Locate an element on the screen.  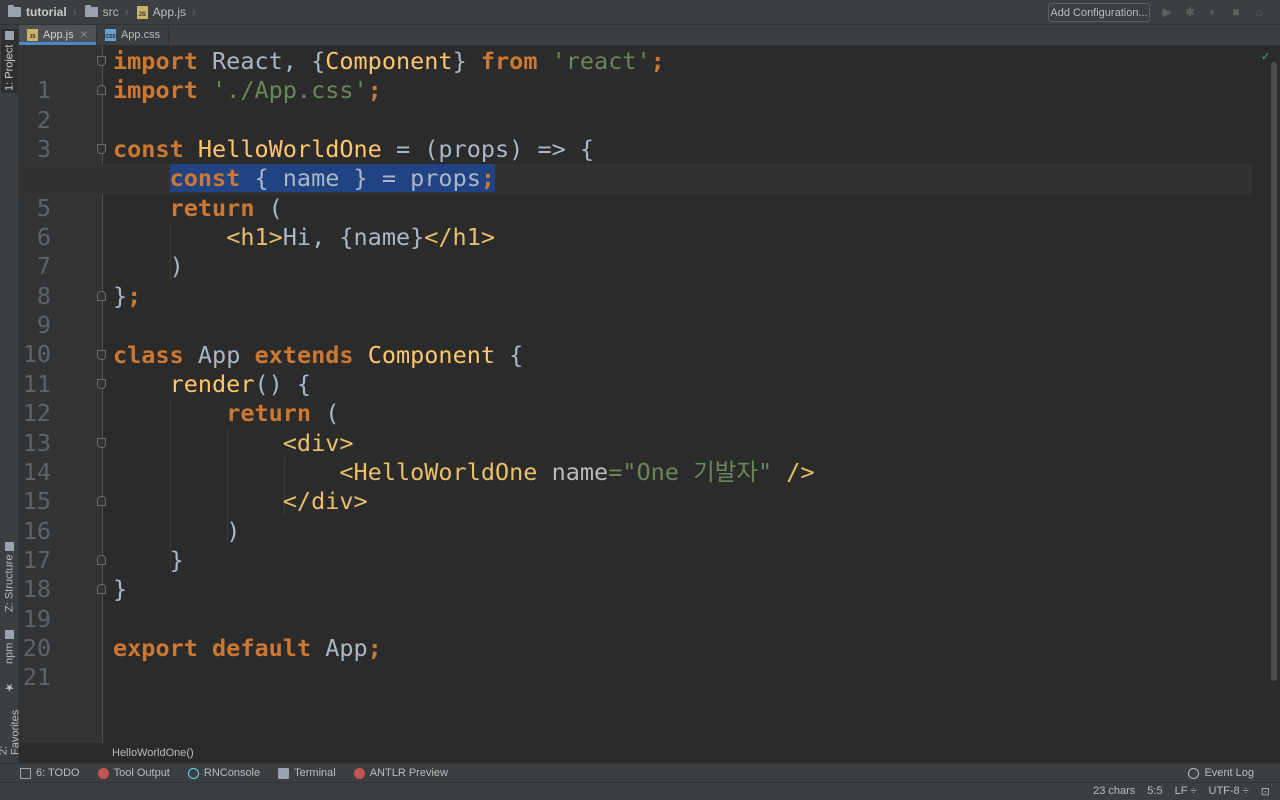
code-line: 18 } is located at coordinates (645, 574).